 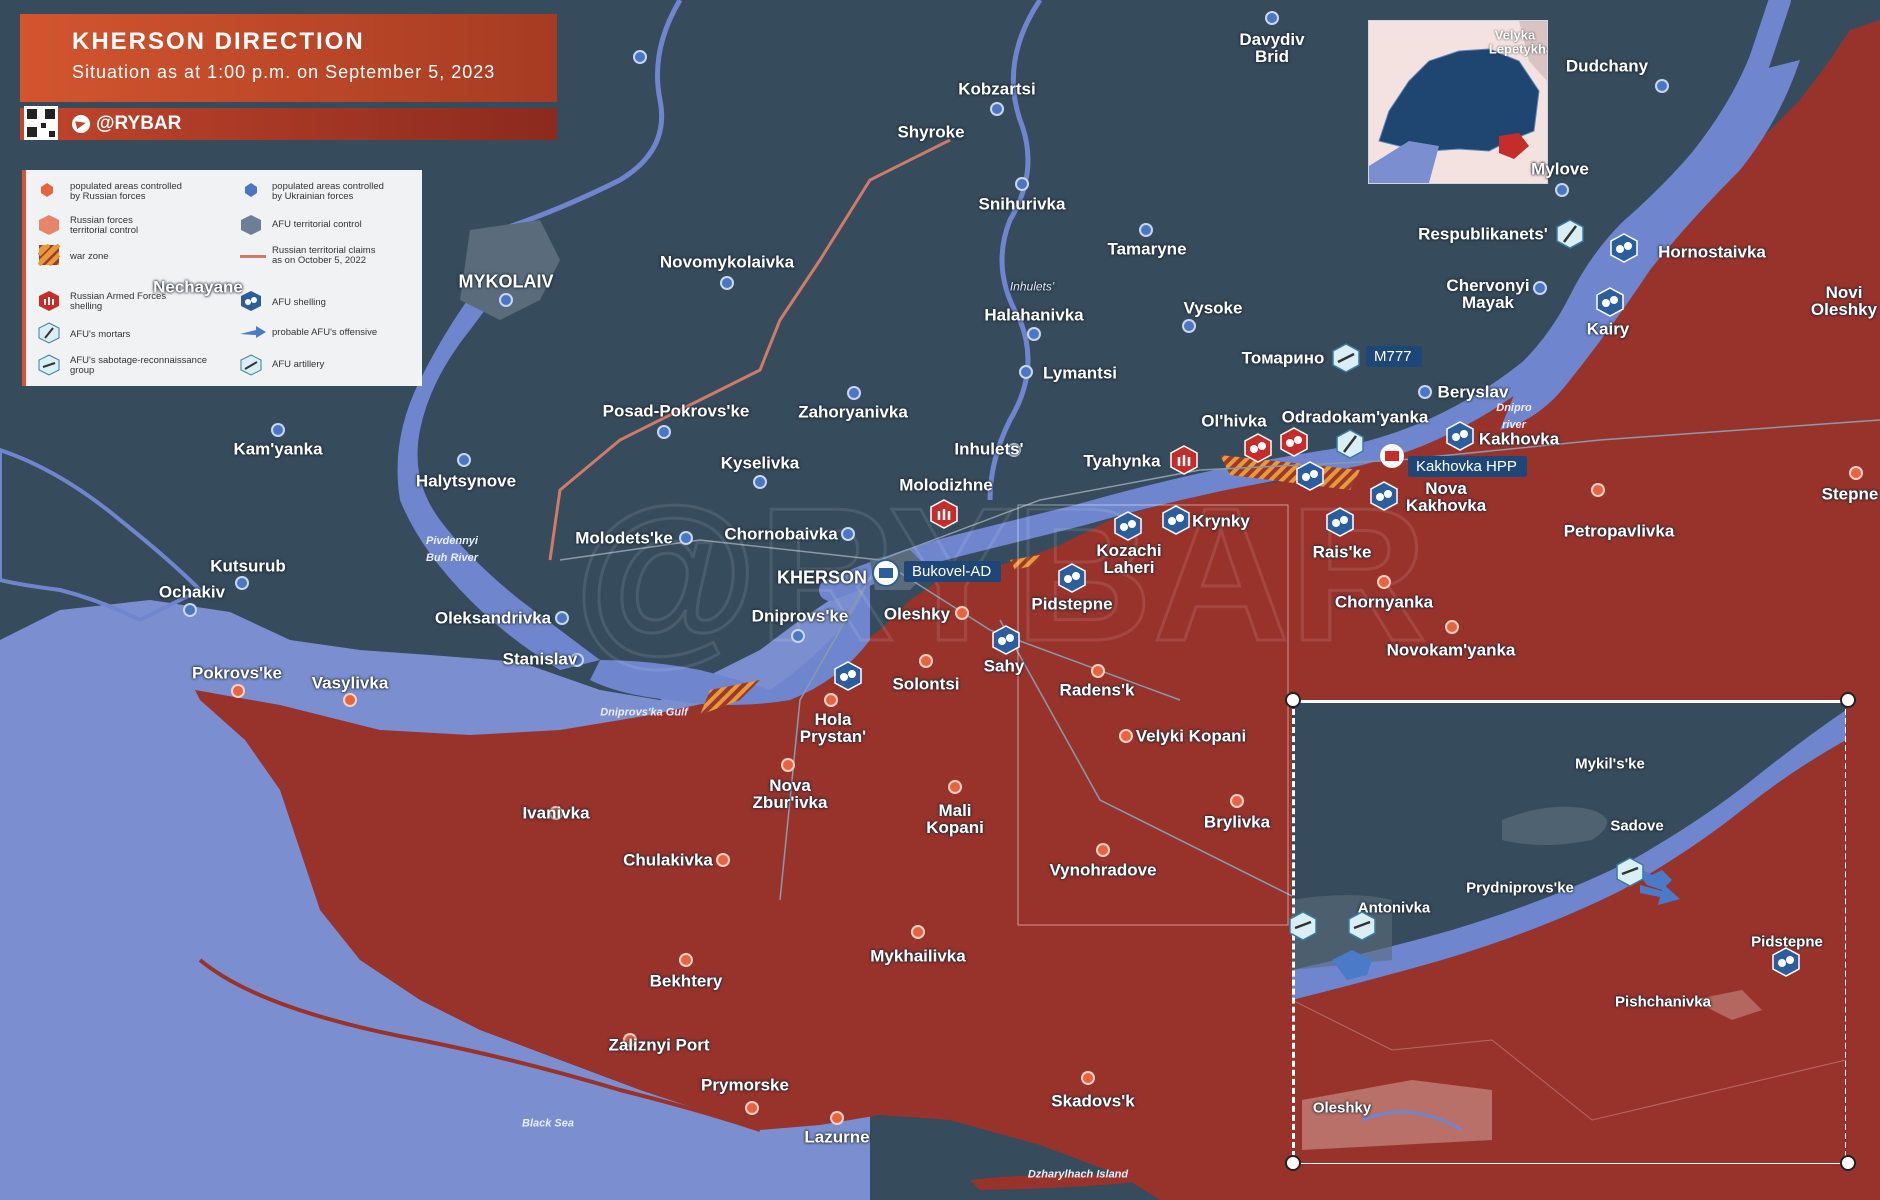 What do you see at coordinates (946, 485) in the screenshot?
I see `place-molodizhne: Molodizhne` at bounding box center [946, 485].